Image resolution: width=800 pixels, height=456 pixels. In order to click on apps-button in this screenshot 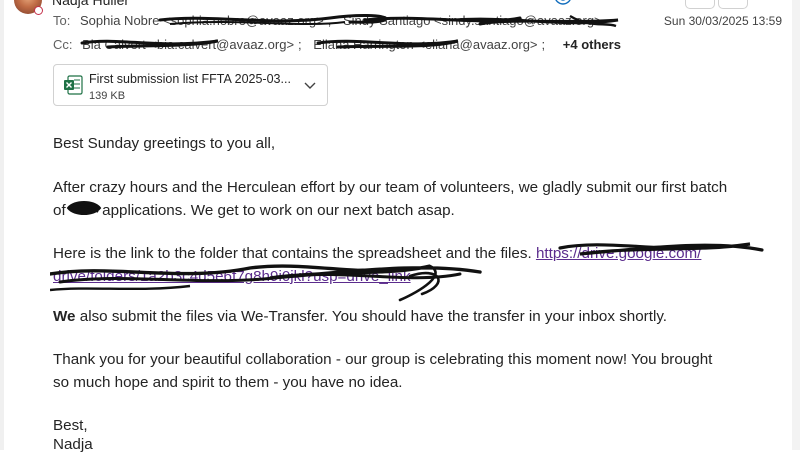, I will do `click(733, 4)`.